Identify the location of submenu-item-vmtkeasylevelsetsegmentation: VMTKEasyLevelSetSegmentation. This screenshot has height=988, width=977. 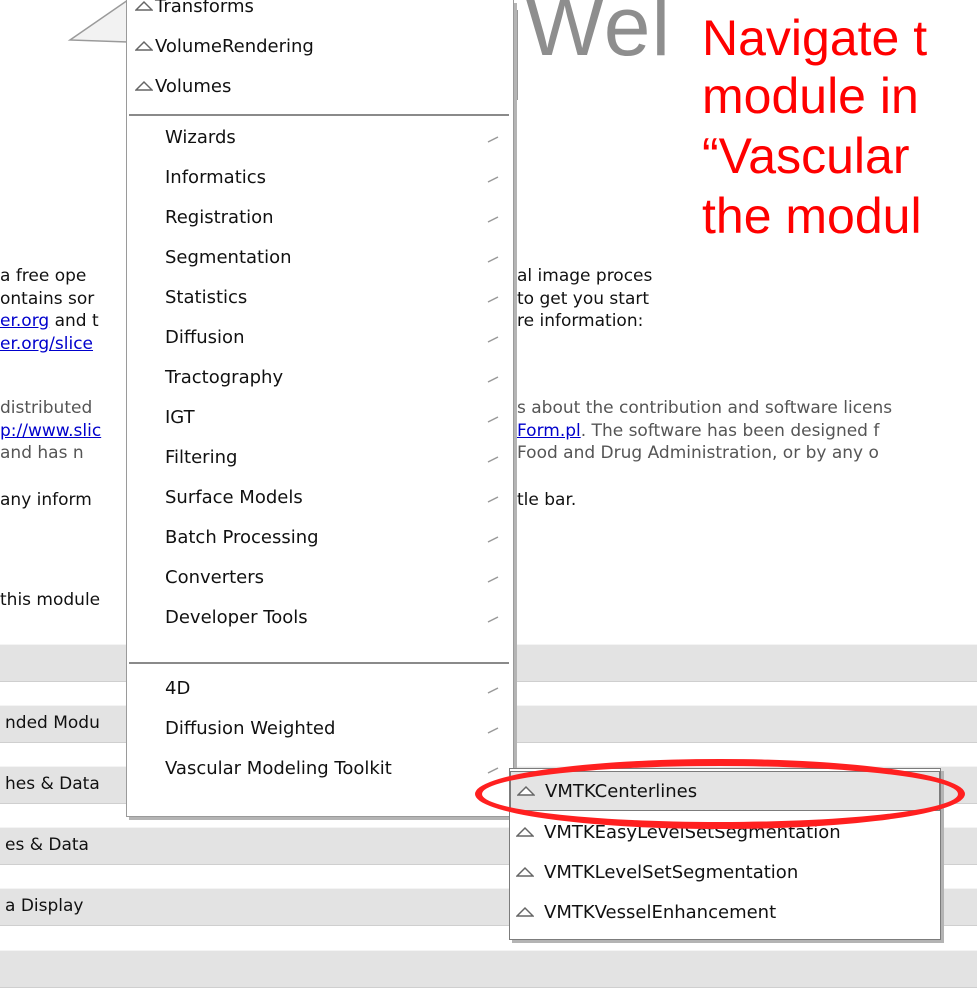
(725, 833).